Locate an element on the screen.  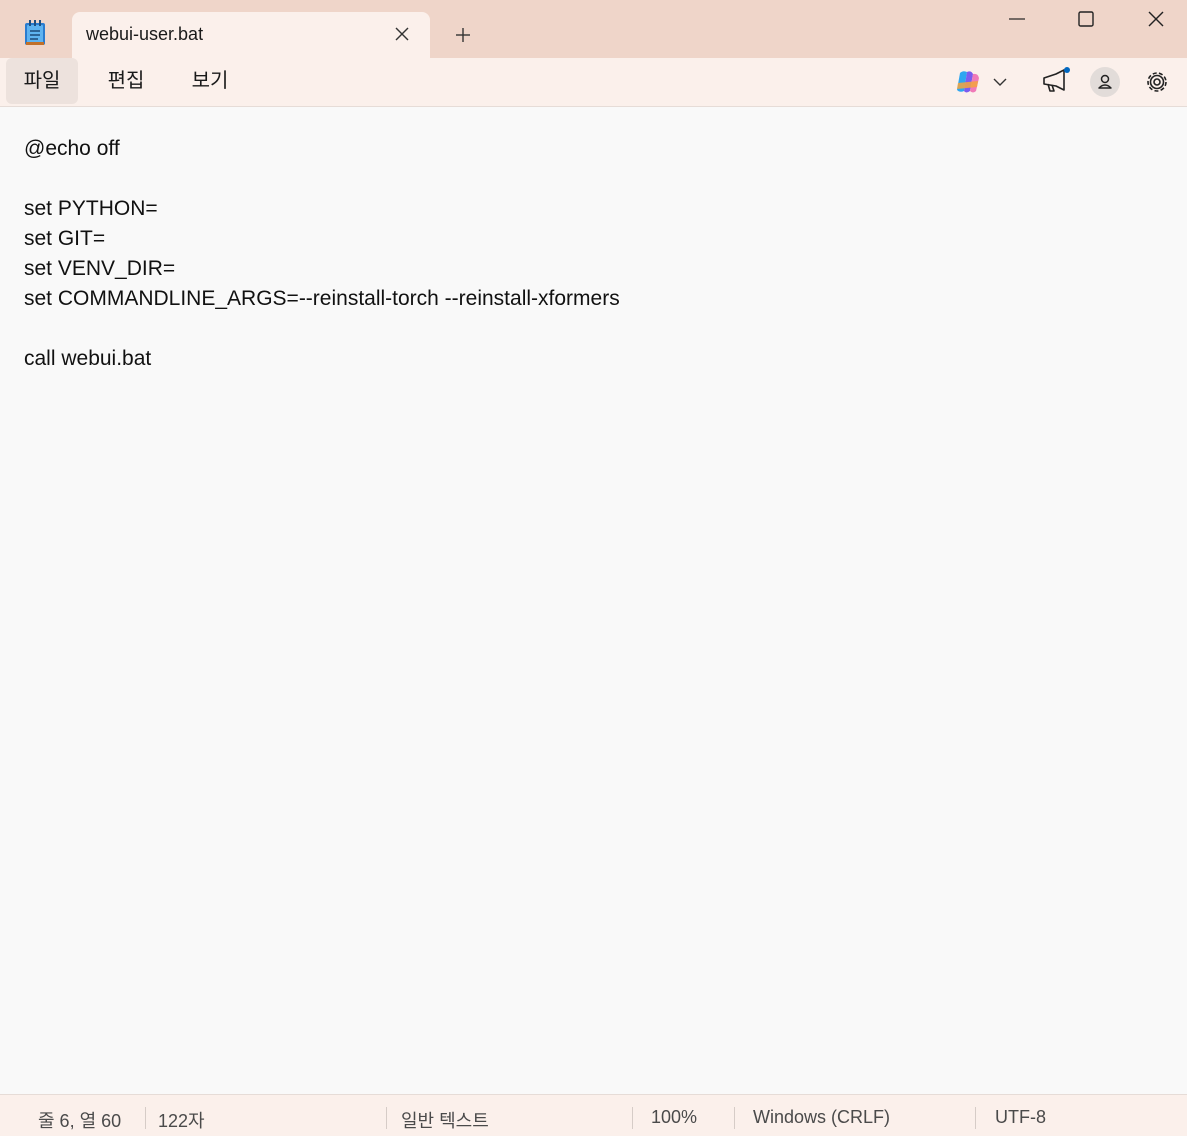
editor-line: @echo off is located at coordinates (72, 148).